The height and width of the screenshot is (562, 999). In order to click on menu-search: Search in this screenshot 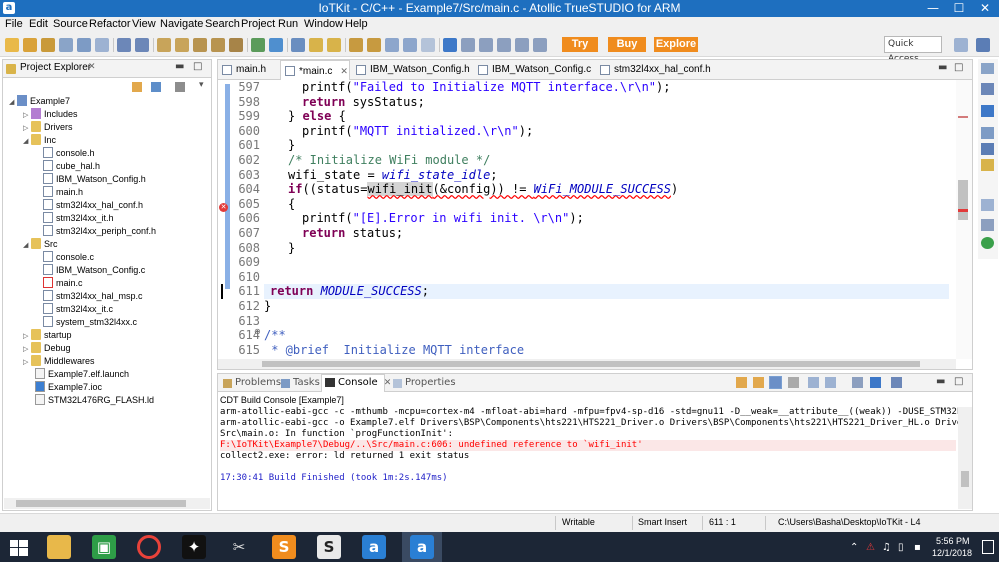, I will do `click(222, 24)`.